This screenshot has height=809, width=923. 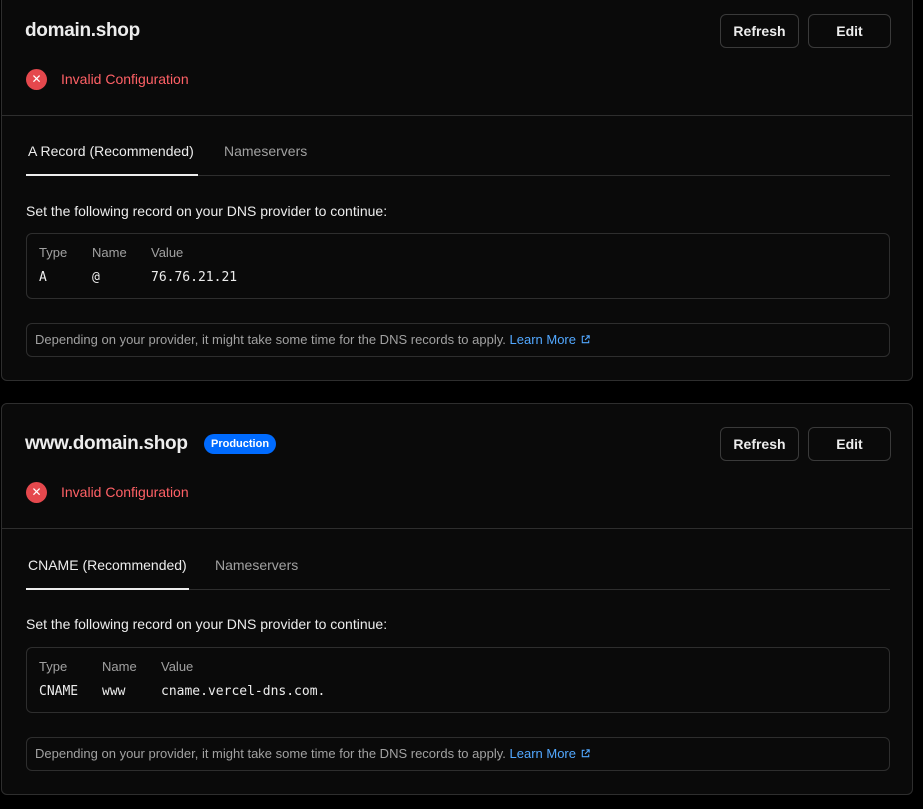 What do you see at coordinates (43, 277) in the screenshot?
I see `record-type: A` at bounding box center [43, 277].